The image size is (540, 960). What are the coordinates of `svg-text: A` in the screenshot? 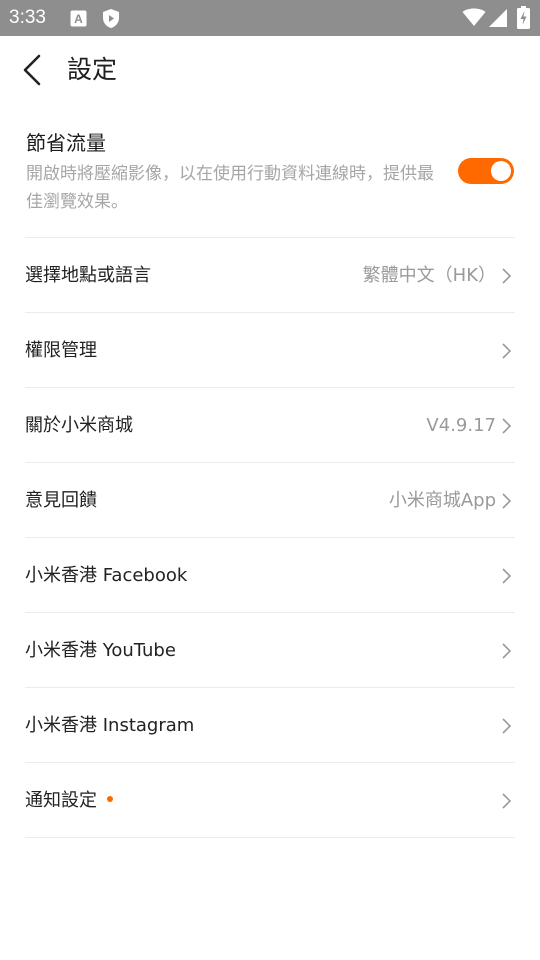 It's located at (78, 19).